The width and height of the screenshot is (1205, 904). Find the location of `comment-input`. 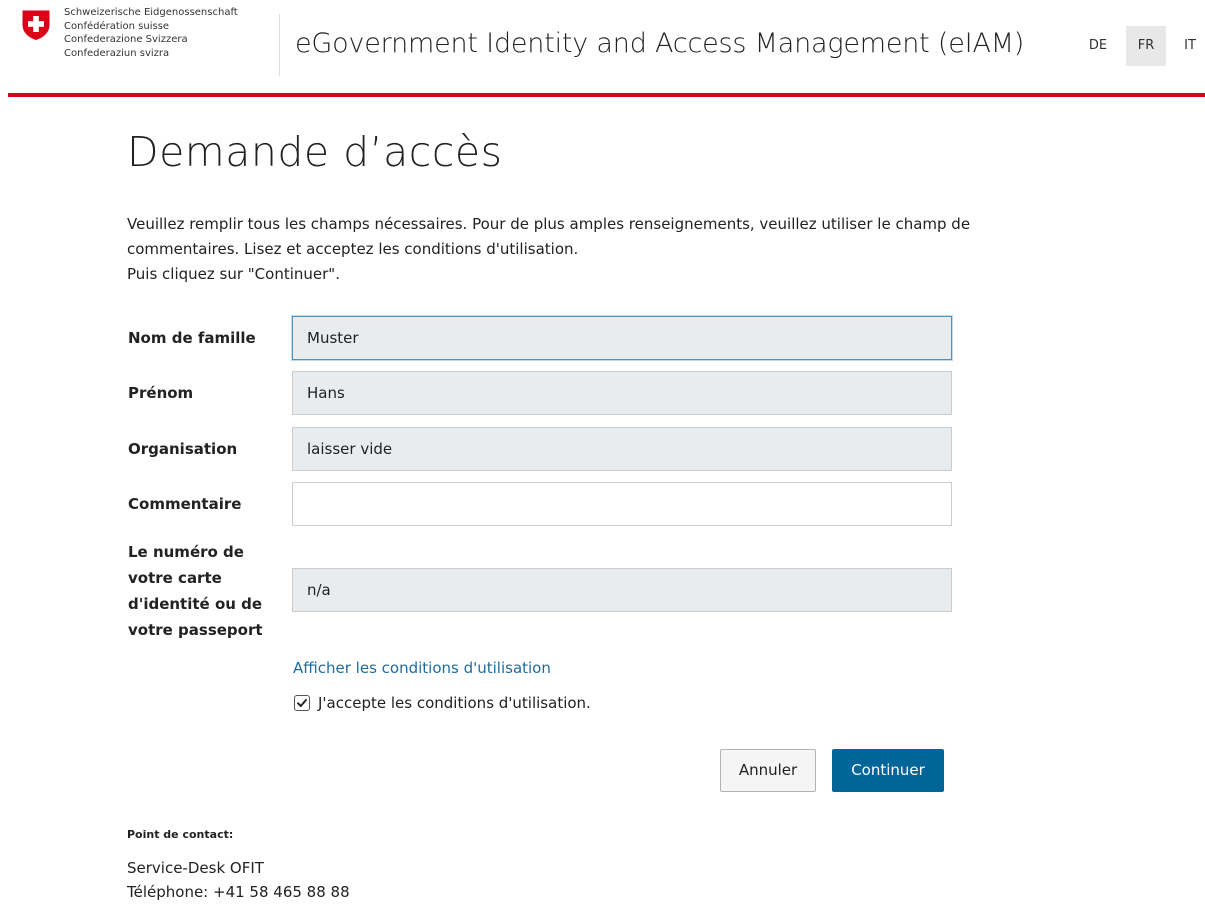

comment-input is located at coordinates (622, 504).